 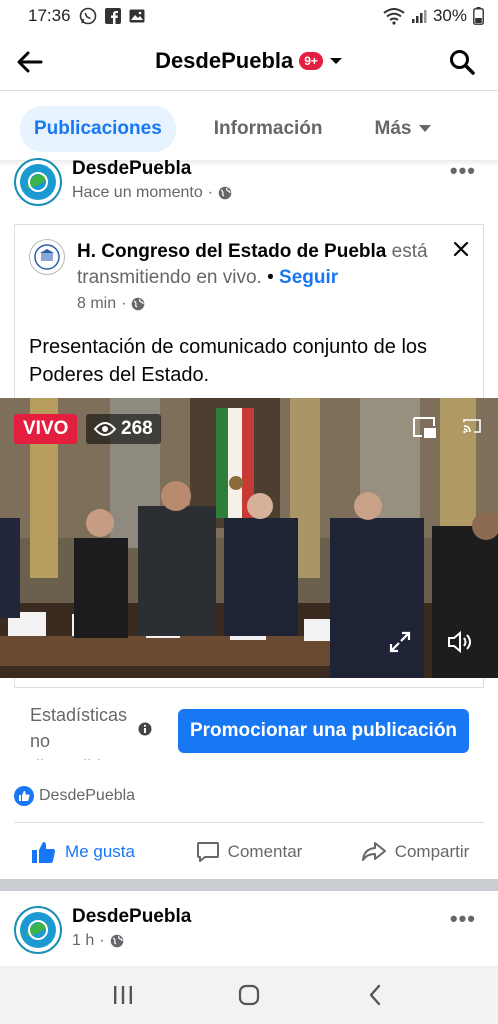 I want to click on wifi-icon, so click(x=394, y=16).